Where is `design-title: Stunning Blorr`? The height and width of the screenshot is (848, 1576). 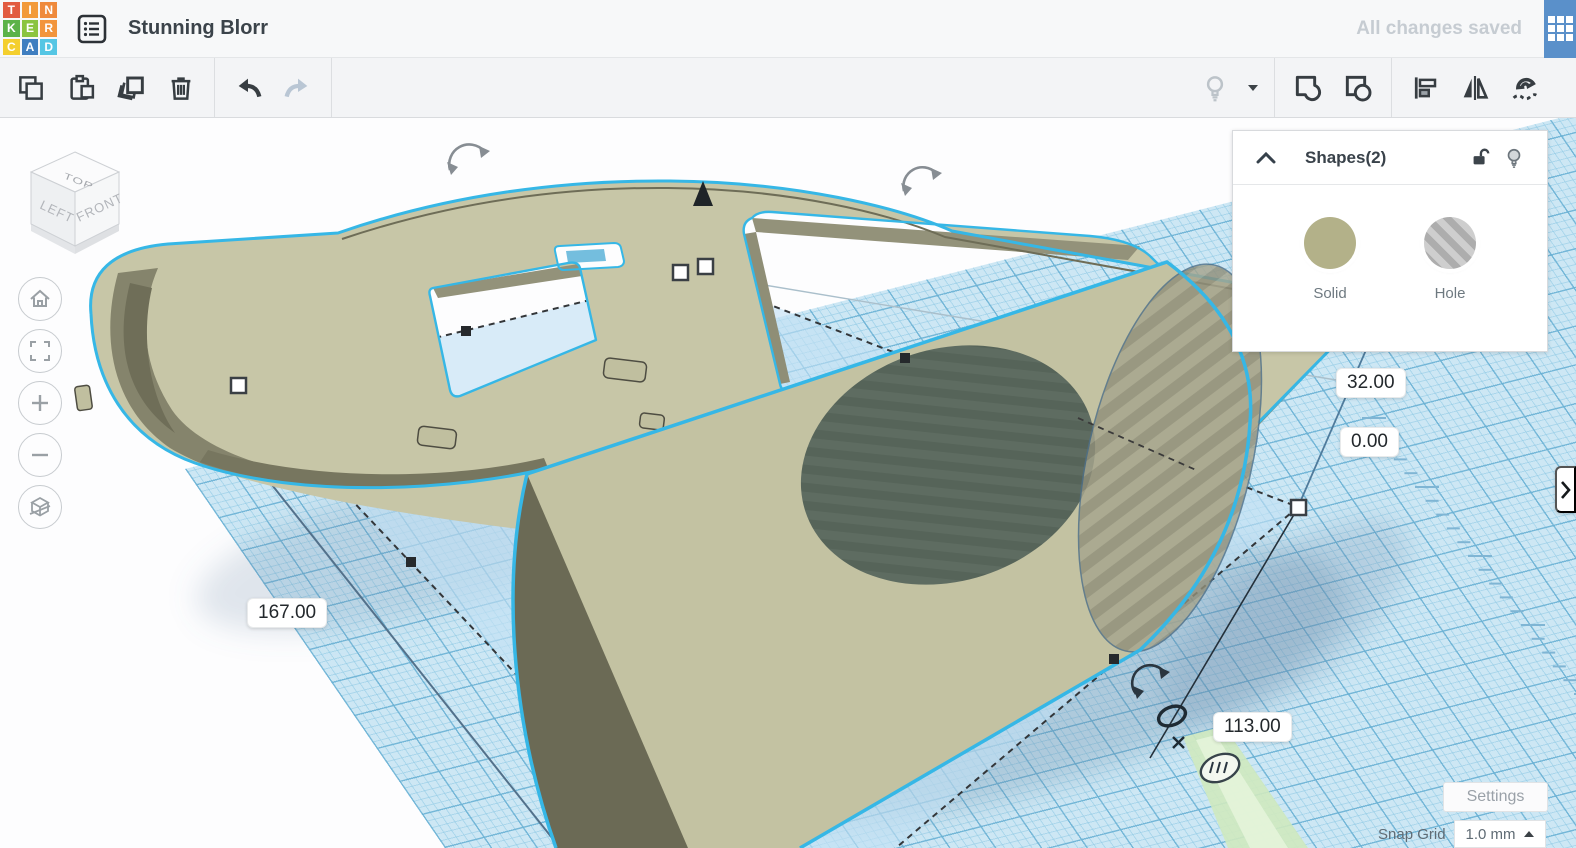 design-title: Stunning Blorr is located at coordinates (198, 28).